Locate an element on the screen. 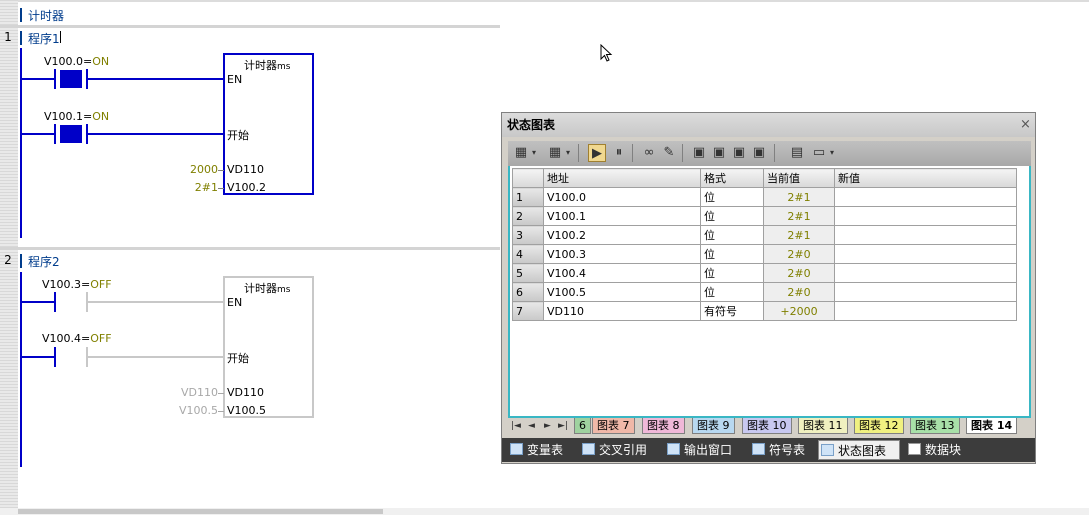 The height and width of the screenshot is (515, 1089). address-cell: V100.3 is located at coordinates (622, 254).